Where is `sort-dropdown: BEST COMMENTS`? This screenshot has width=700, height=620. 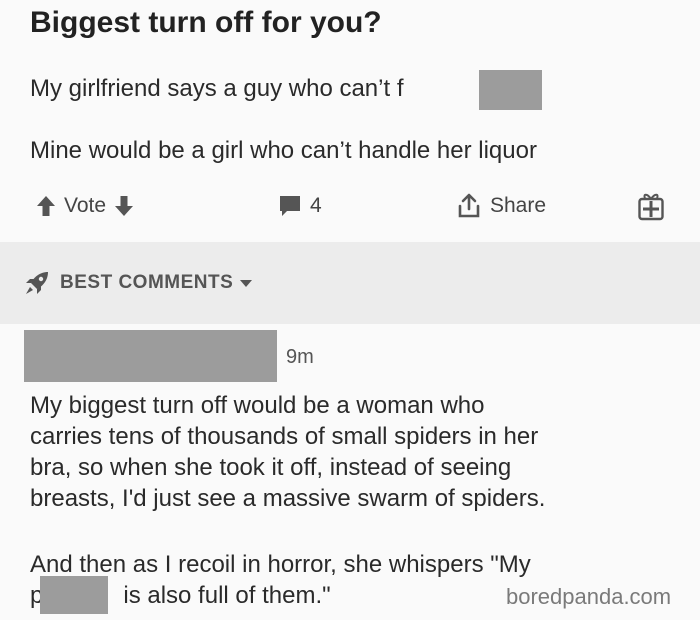
sort-dropdown: BEST COMMENTS is located at coordinates (138, 283).